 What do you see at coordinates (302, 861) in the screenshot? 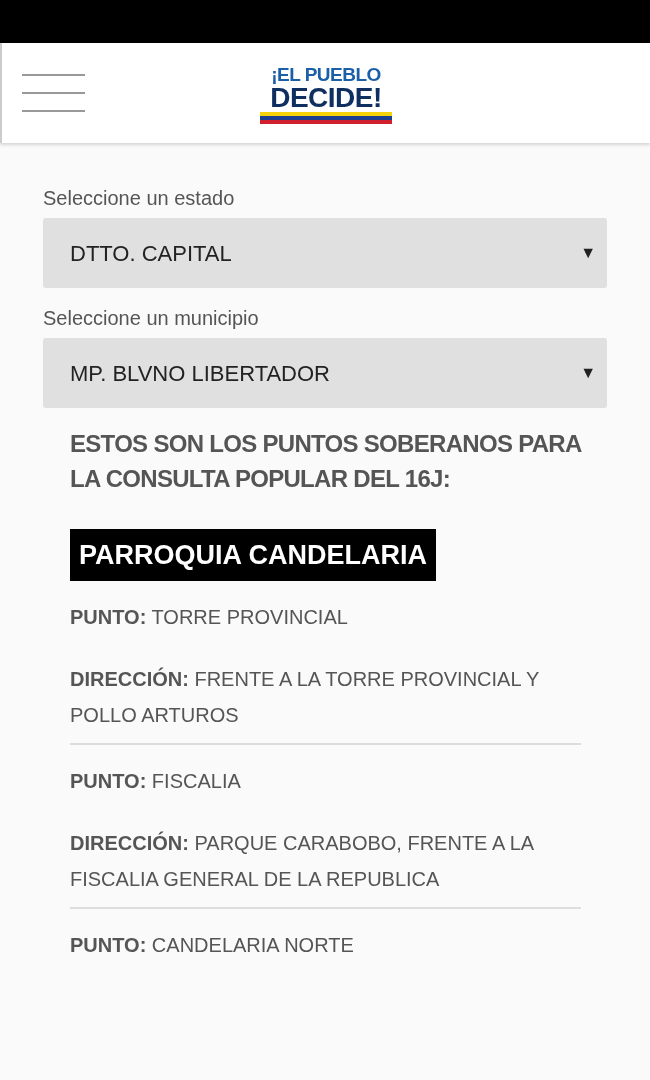
I see `point-address: DIRECCIÓN: PARQUE CARABOBO, FRENTE A LA FISCALIA GENERAL DE LA REPUBLICA` at bounding box center [302, 861].